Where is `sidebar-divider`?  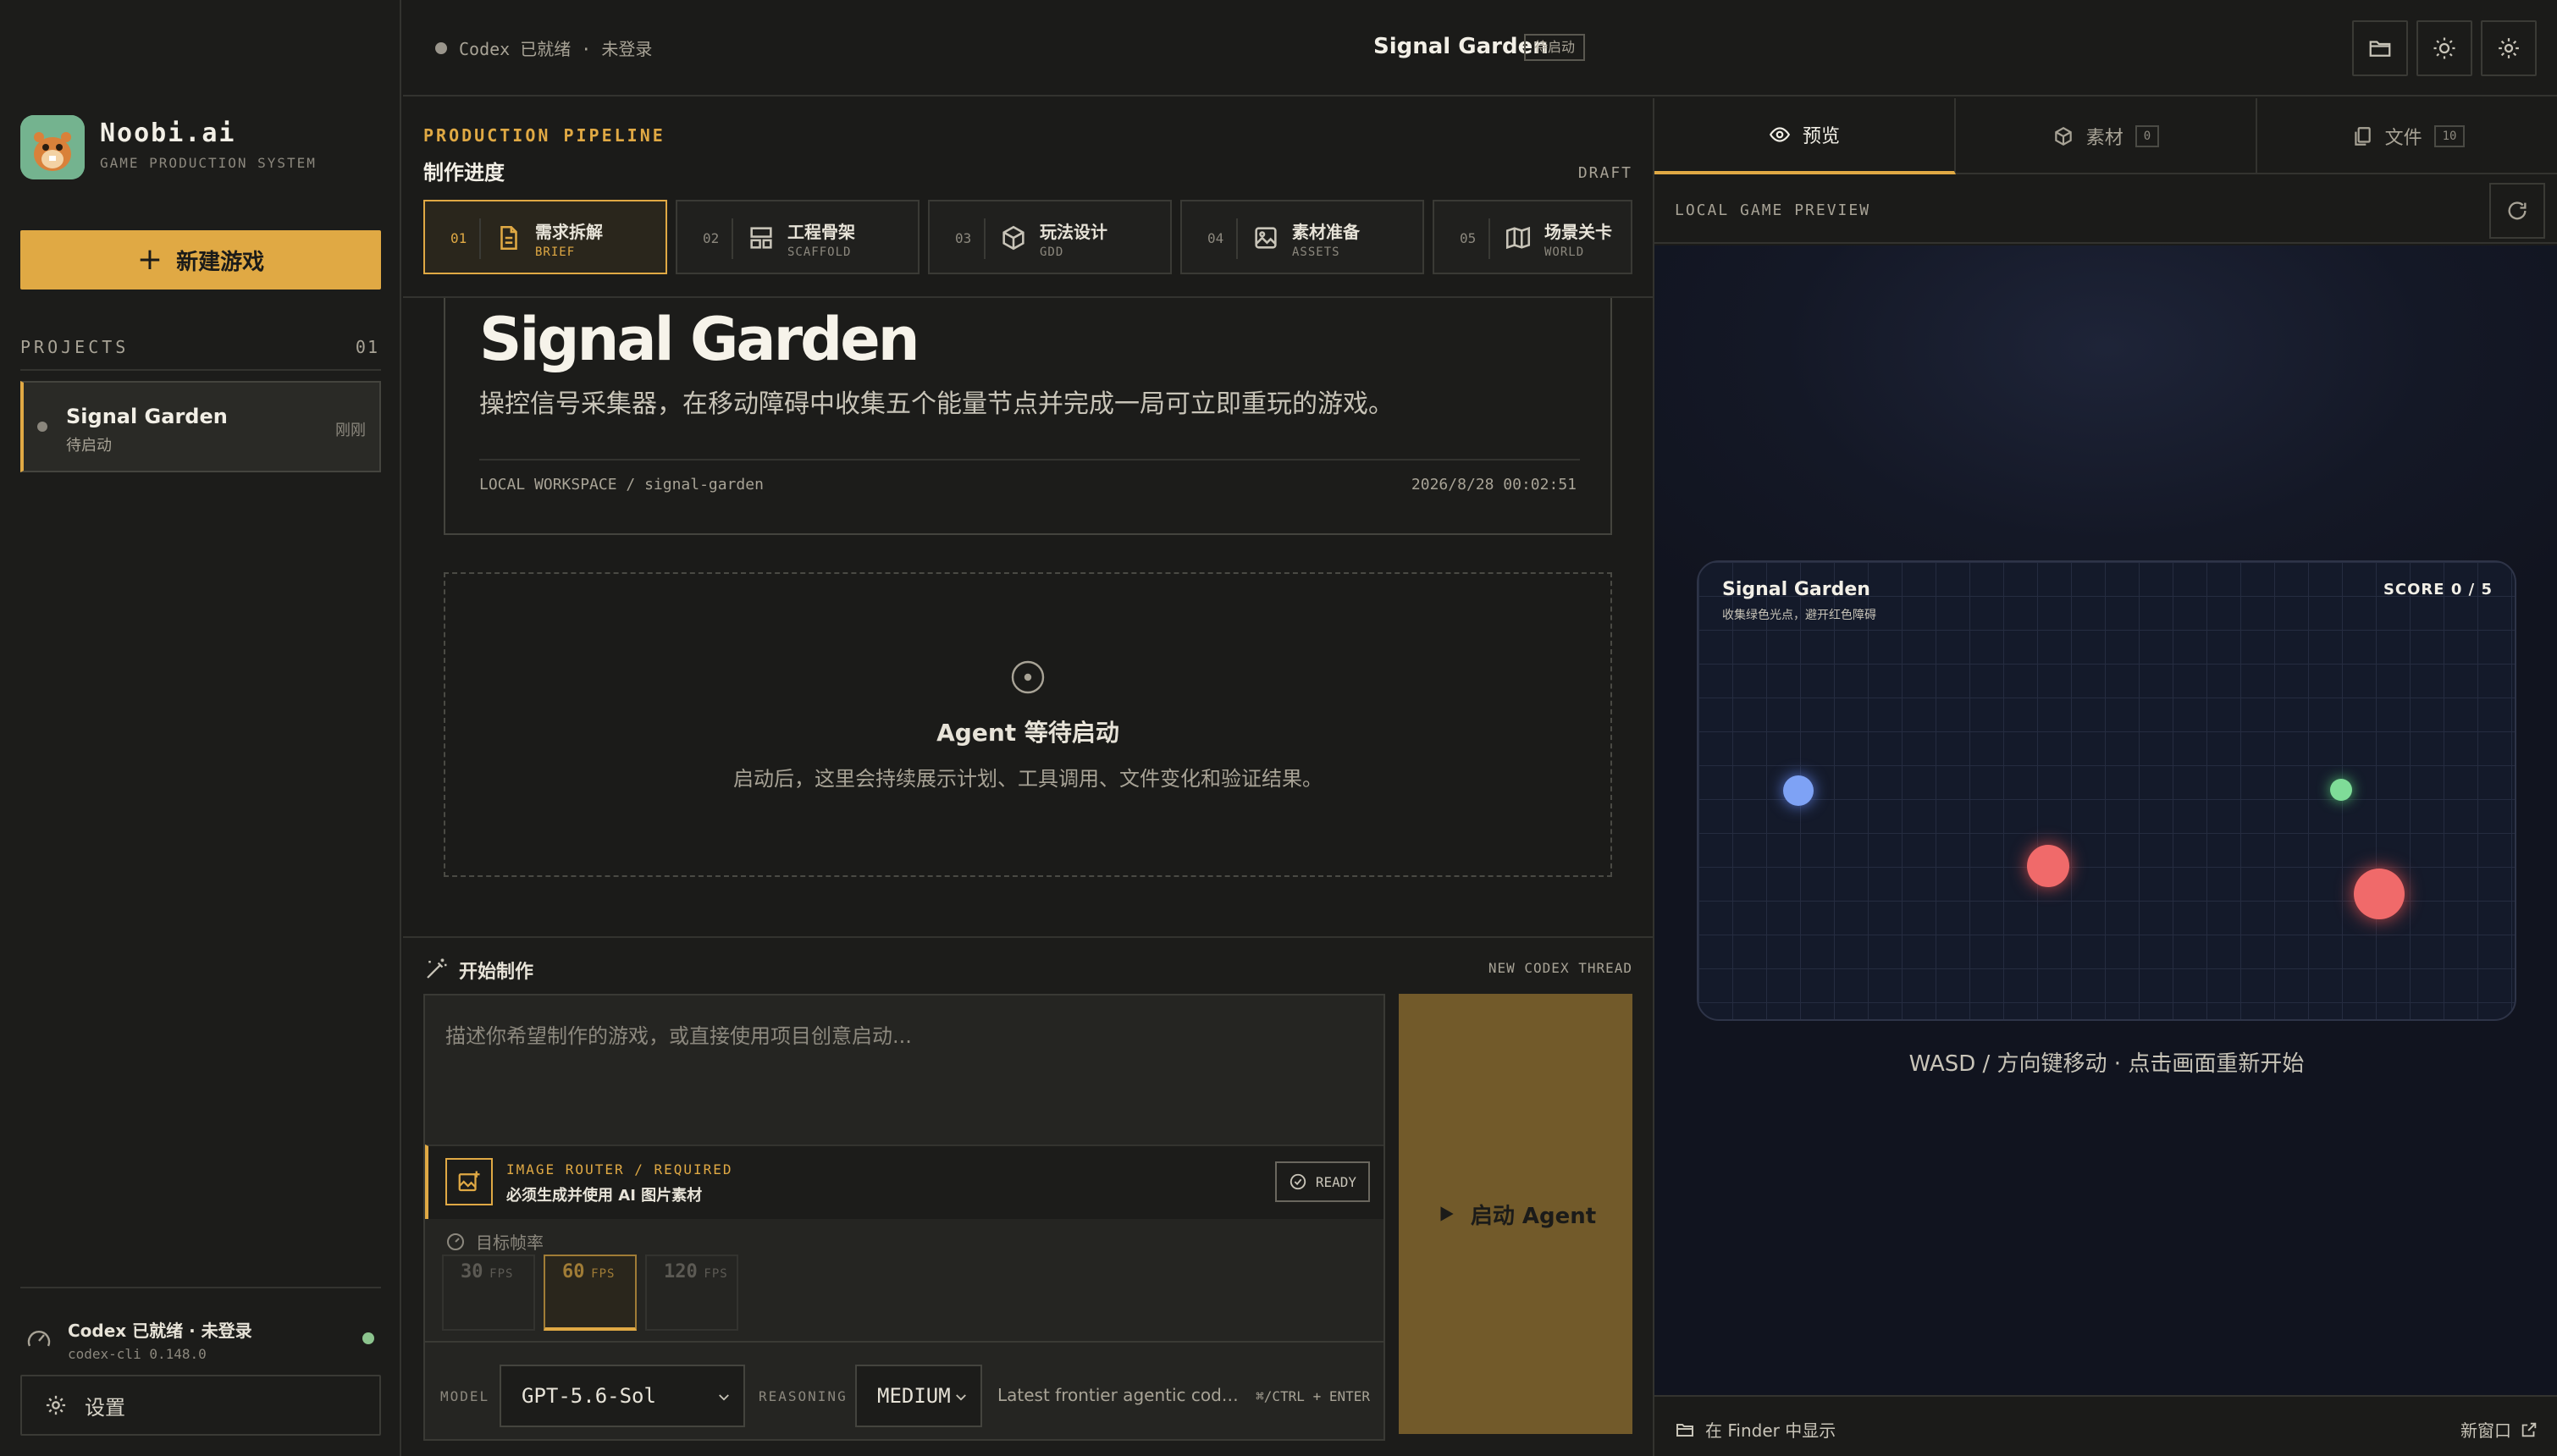 sidebar-divider is located at coordinates (200, 1287).